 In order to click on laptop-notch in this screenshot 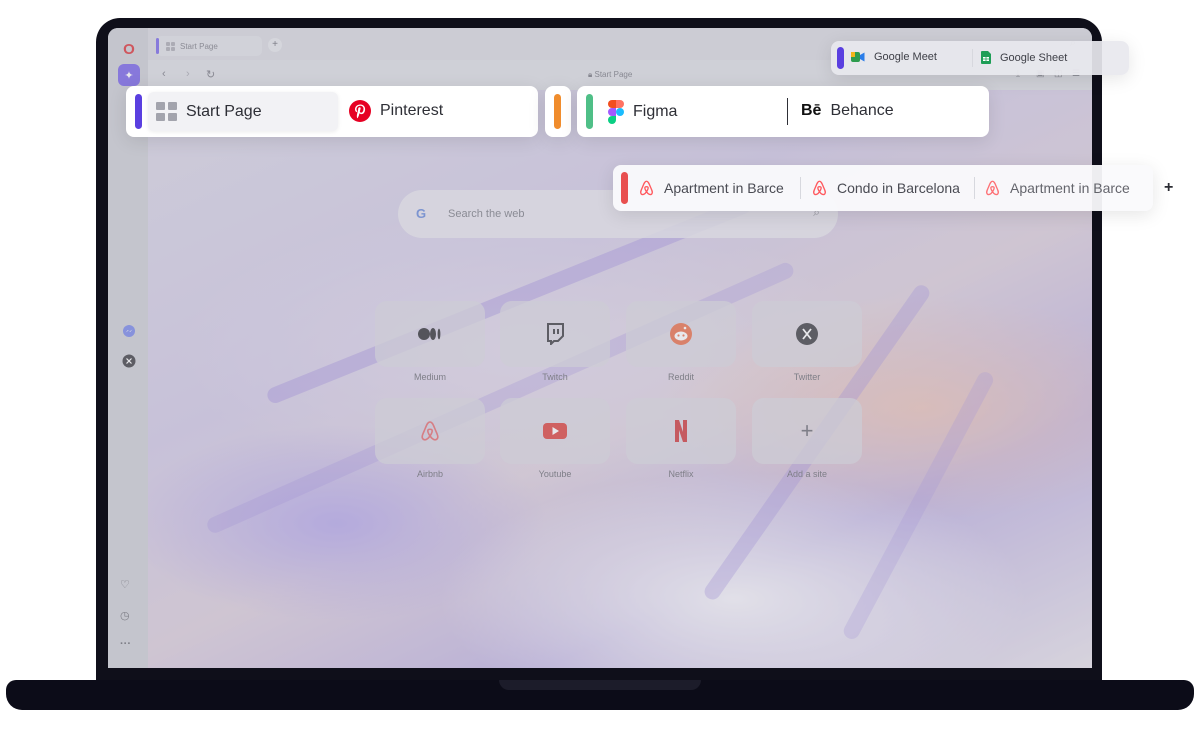, I will do `click(600, 685)`.